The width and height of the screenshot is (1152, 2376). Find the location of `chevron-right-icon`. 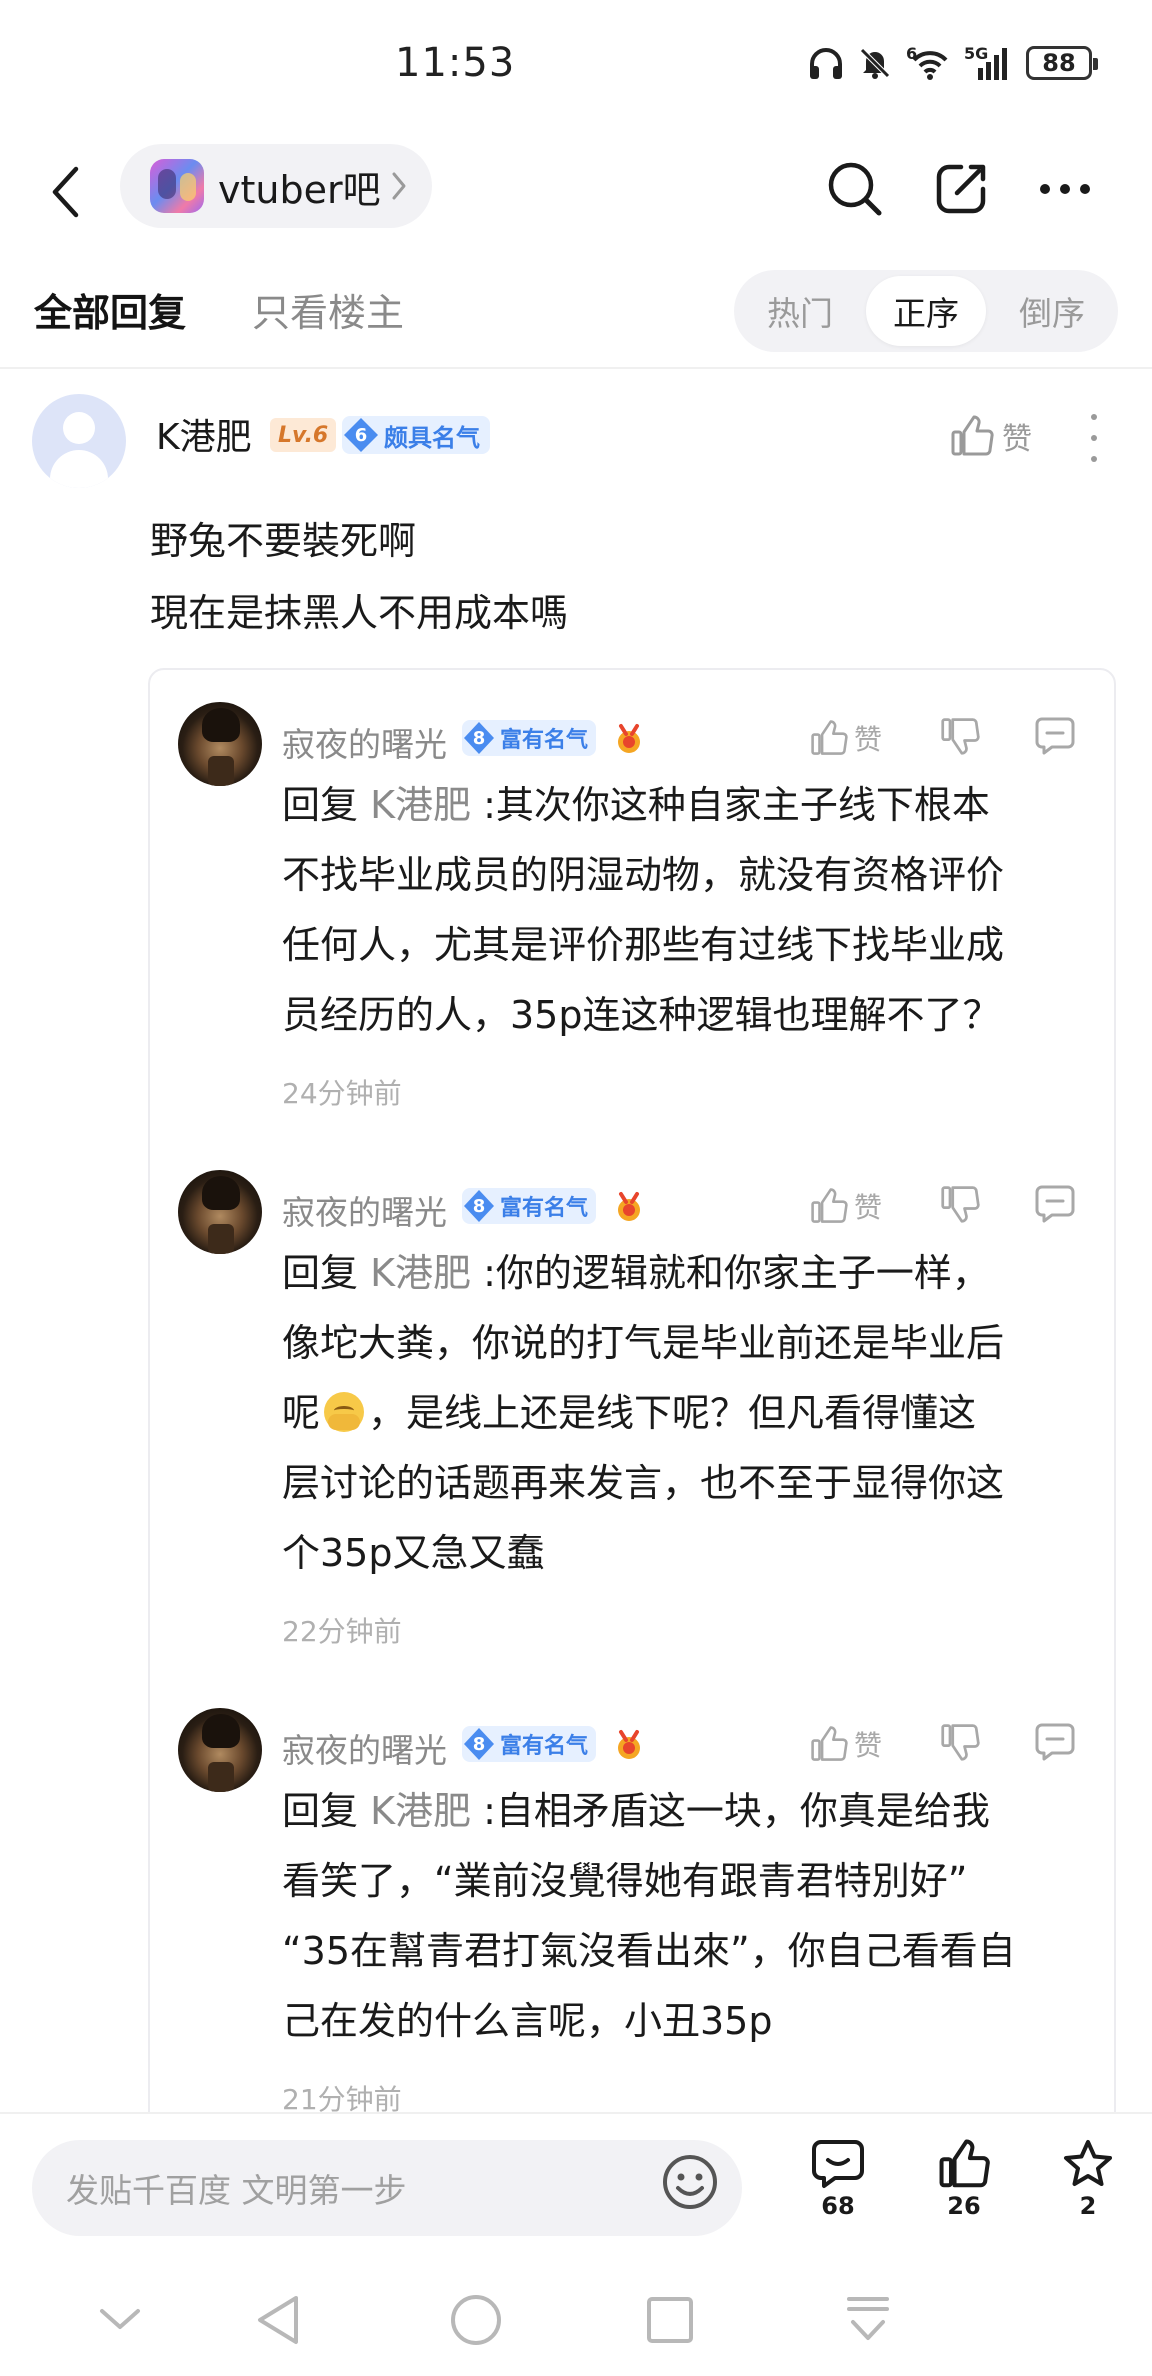

chevron-right-icon is located at coordinates (399, 186).